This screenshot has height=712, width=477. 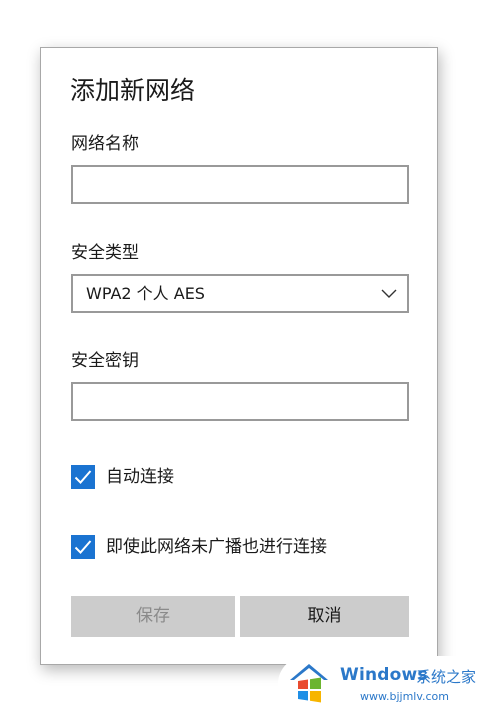 What do you see at coordinates (240, 184) in the screenshot?
I see `network-name-input` at bounding box center [240, 184].